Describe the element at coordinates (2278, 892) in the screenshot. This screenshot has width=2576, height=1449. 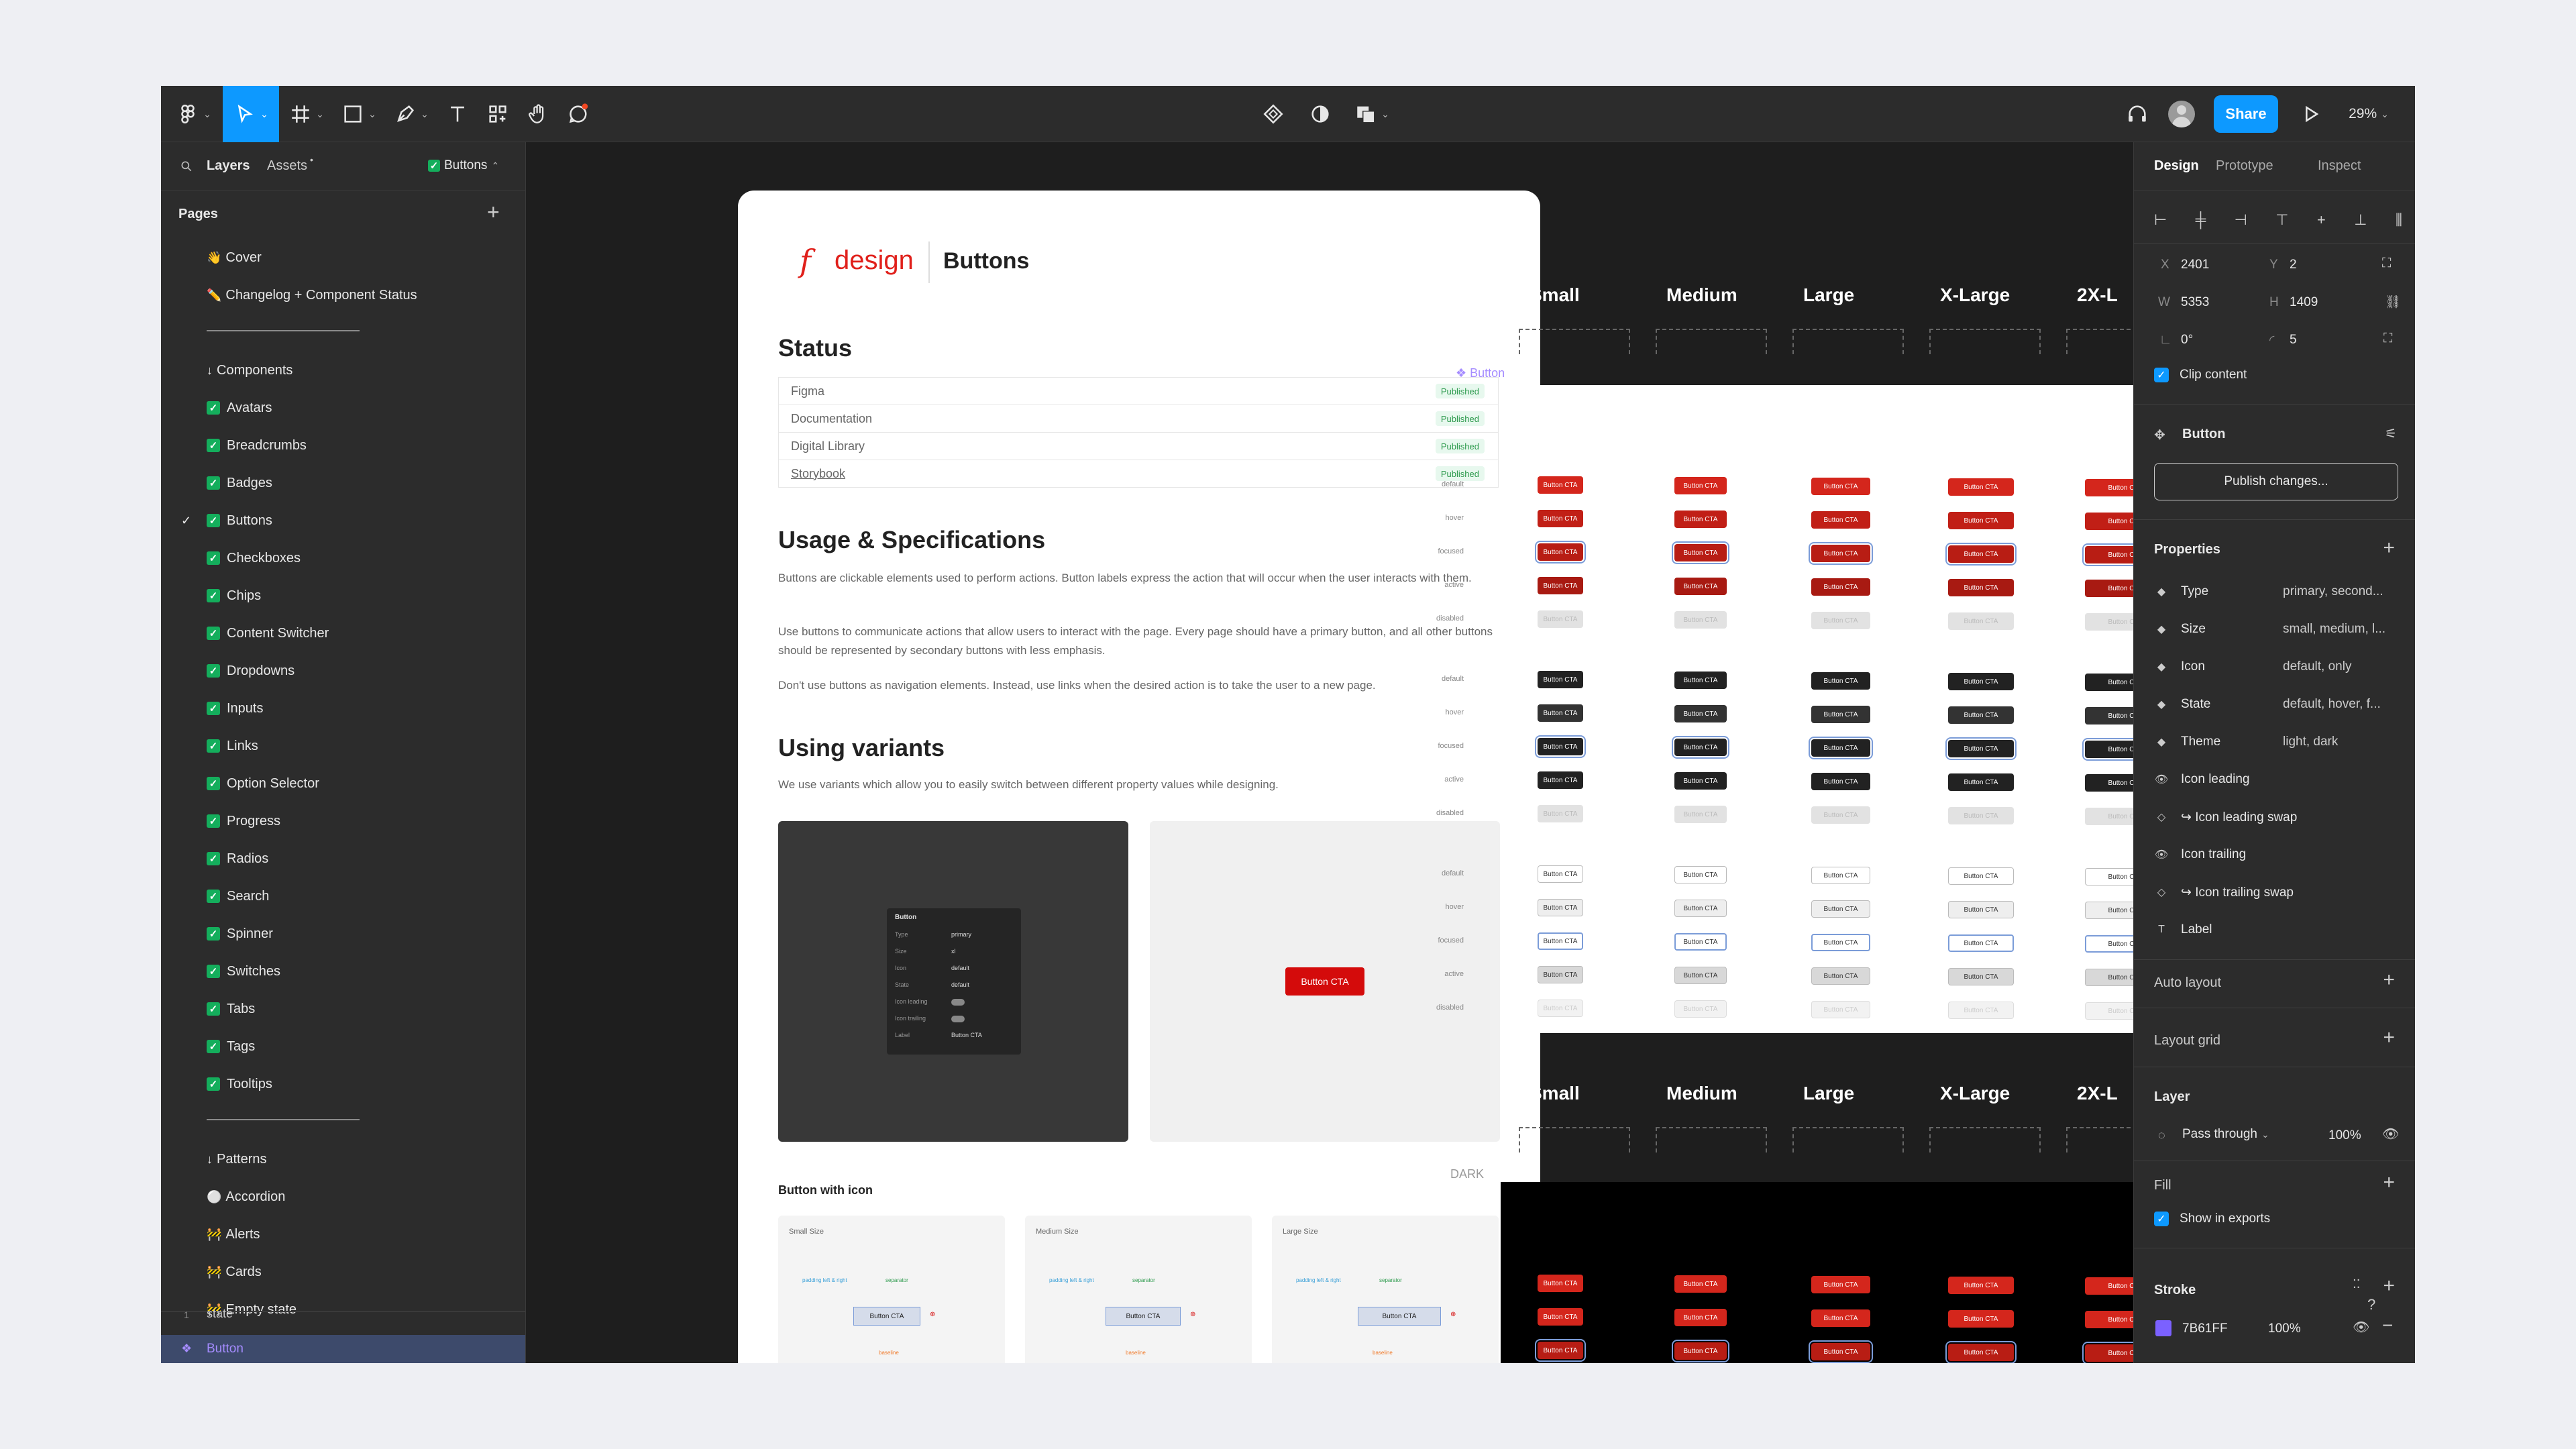
I see `property-row: ◇ ↪ Icon trailing swap` at that location.